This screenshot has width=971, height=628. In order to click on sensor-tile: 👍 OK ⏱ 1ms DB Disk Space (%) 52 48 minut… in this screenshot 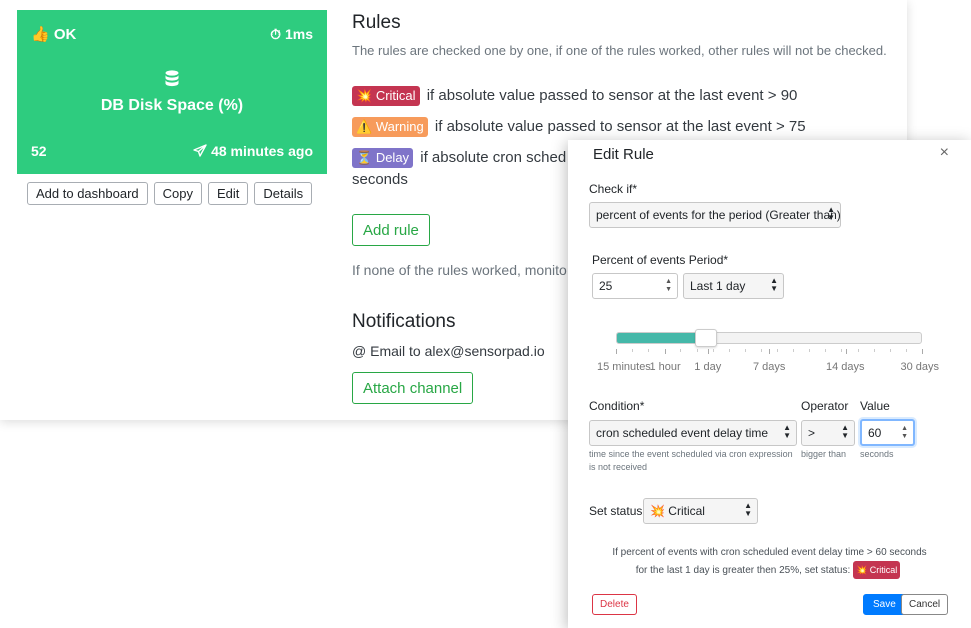, I will do `click(172, 92)`.